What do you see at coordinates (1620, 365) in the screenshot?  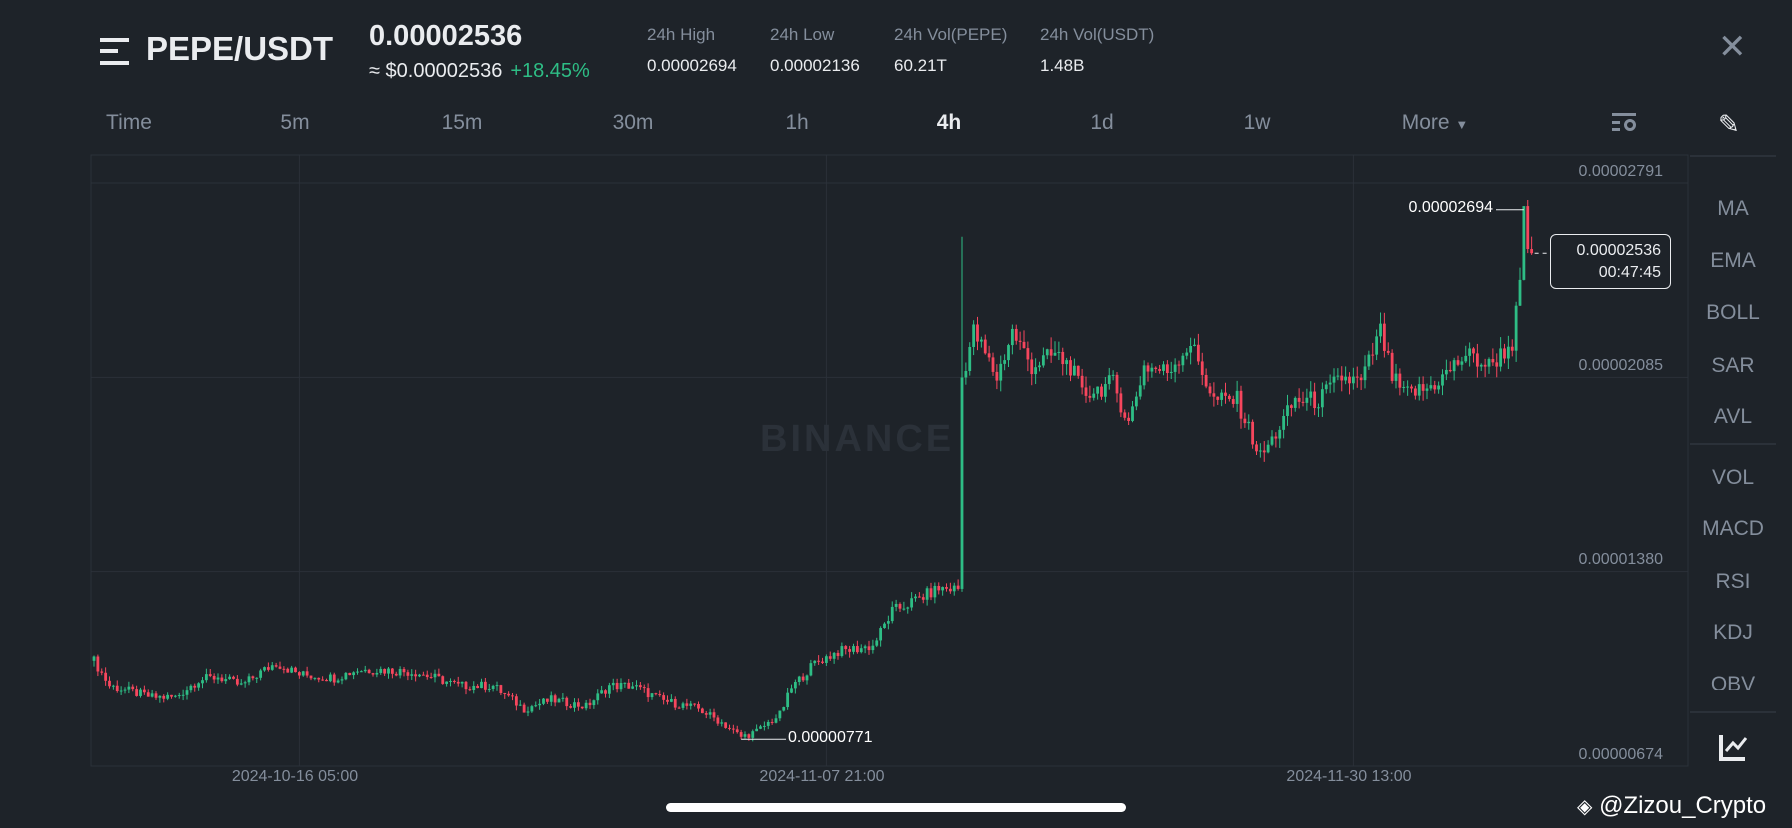 I see `y-tick-label: 0.00002085` at bounding box center [1620, 365].